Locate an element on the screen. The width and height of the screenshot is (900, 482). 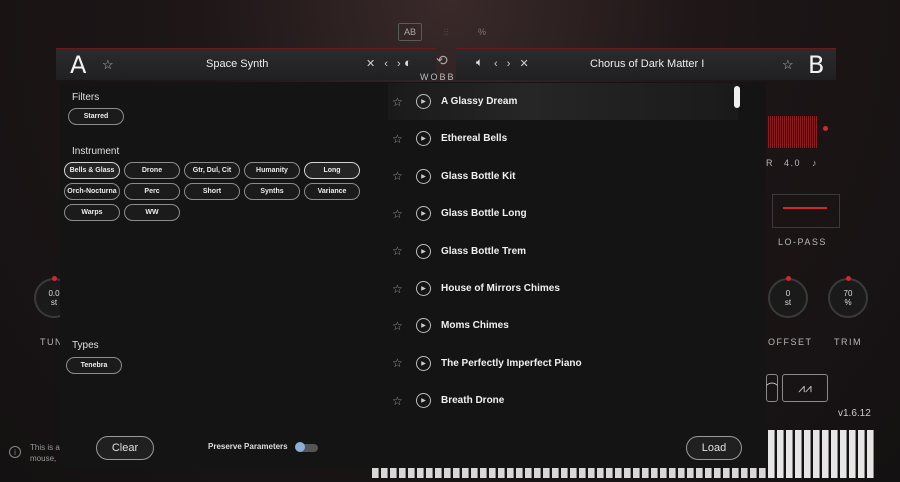
preset-row: ☆ ▶ Glass Bottle Kit is located at coordinates (563, 176).